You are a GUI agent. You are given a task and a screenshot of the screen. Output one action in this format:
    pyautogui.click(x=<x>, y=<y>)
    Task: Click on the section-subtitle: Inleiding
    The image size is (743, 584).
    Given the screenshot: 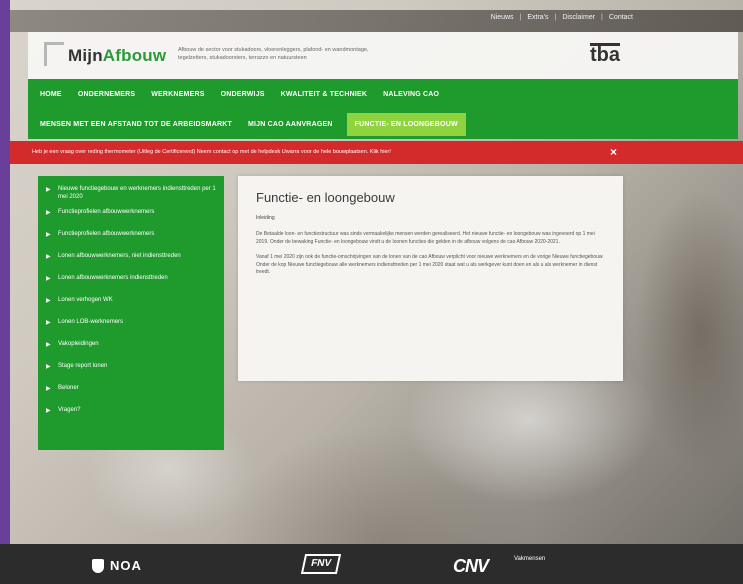 What is the action you would take?
    pyautogui.click(x=265, y=218)
    